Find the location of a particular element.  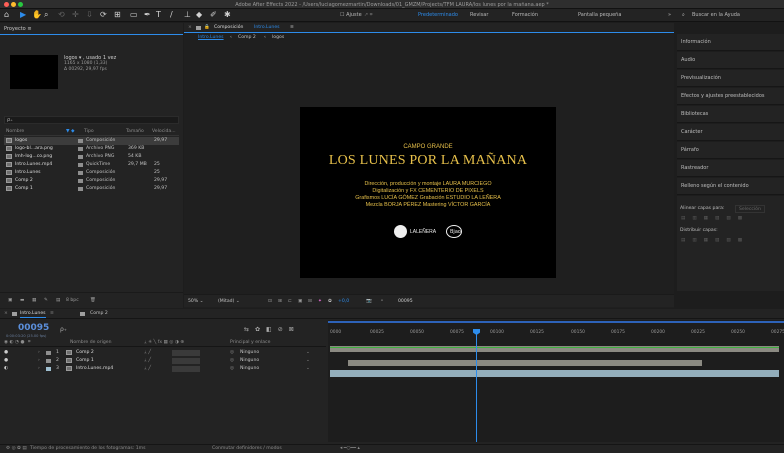

col-parent: Principal y enlace is located at coordinates (250, 343).